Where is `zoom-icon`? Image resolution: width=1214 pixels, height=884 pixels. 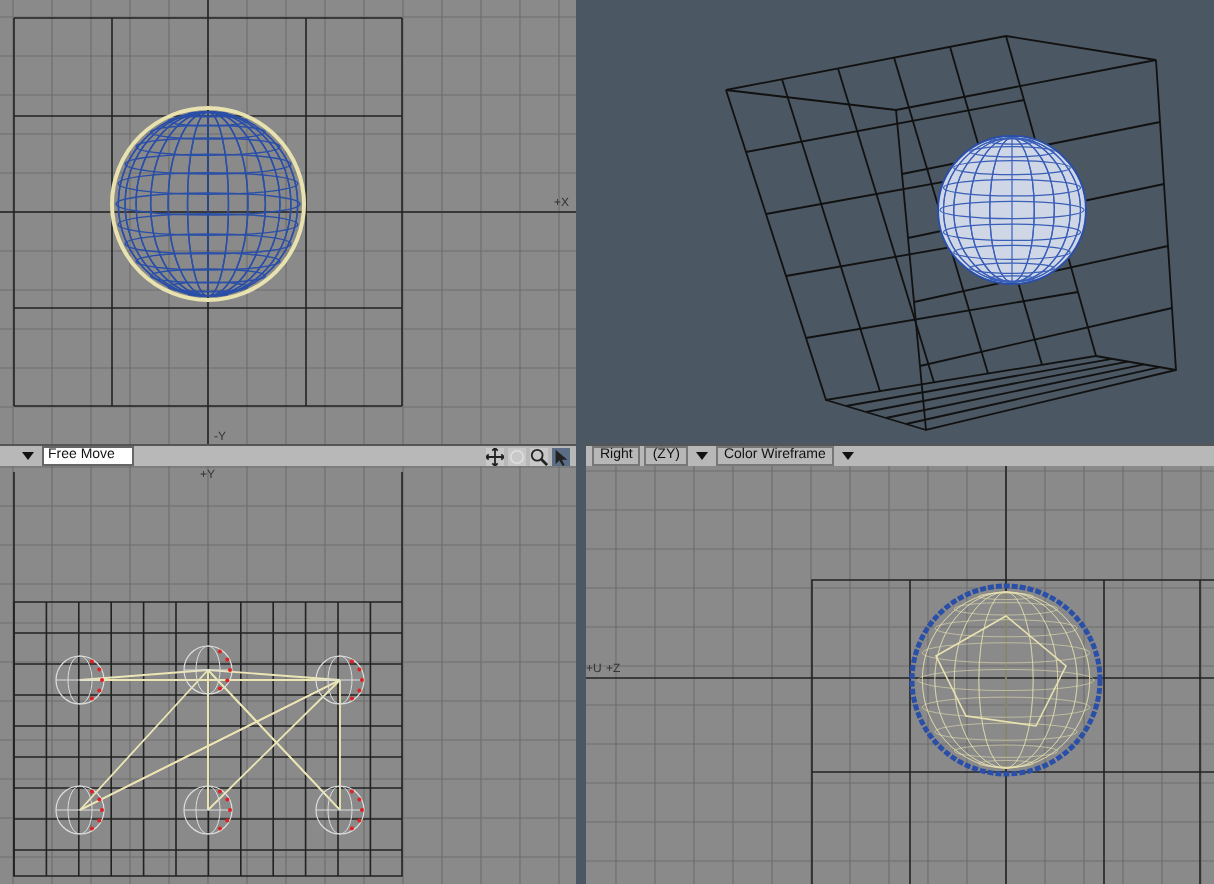 zoom-icon is located at coordinates (539, 456).